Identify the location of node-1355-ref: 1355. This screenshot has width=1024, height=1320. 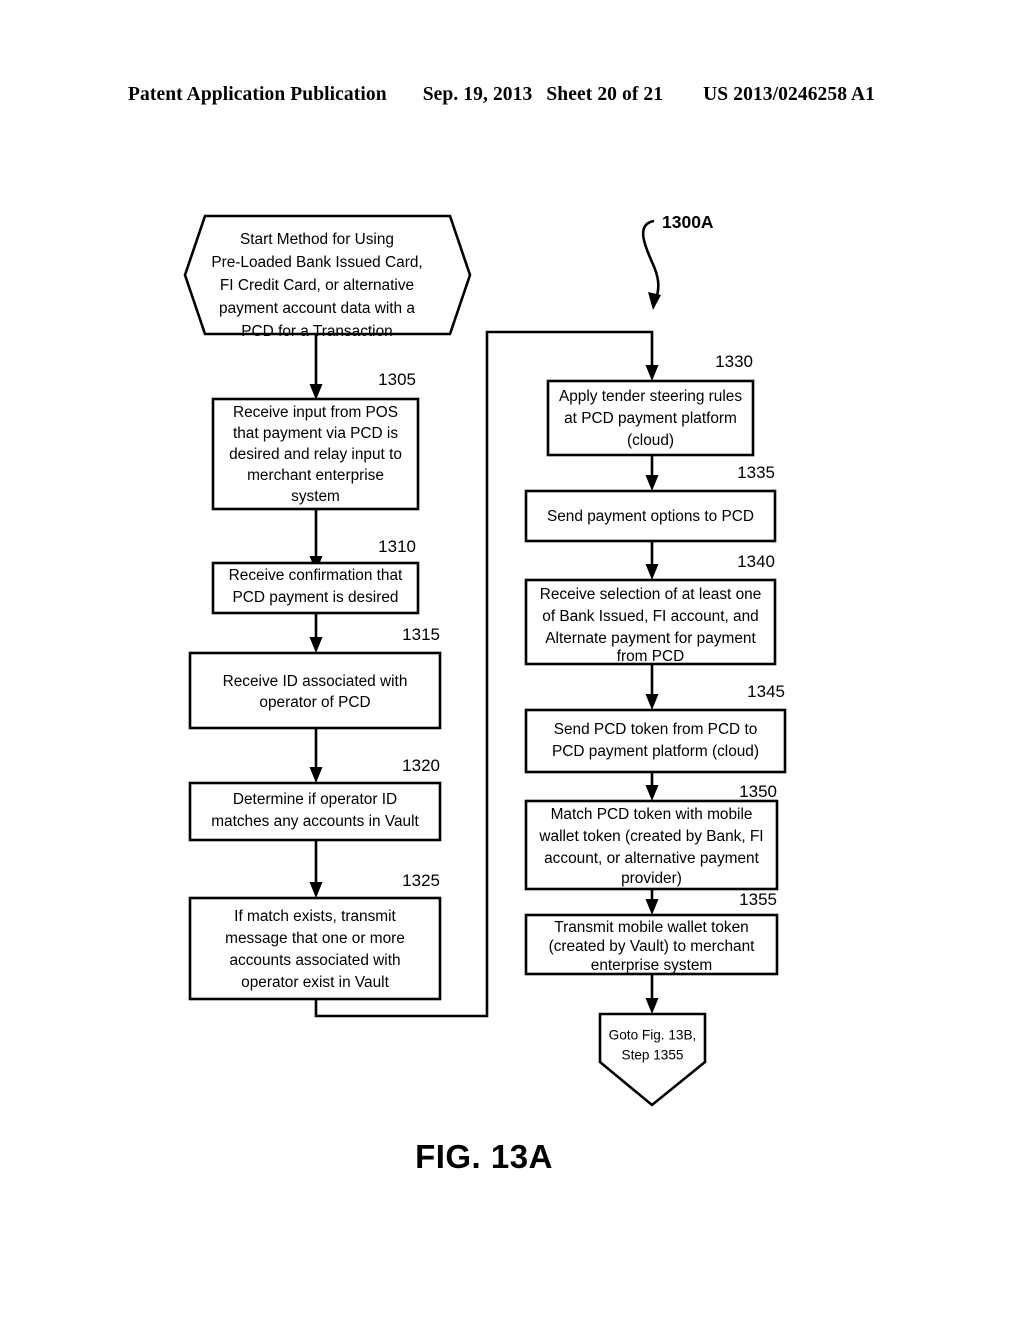
(758, 899).